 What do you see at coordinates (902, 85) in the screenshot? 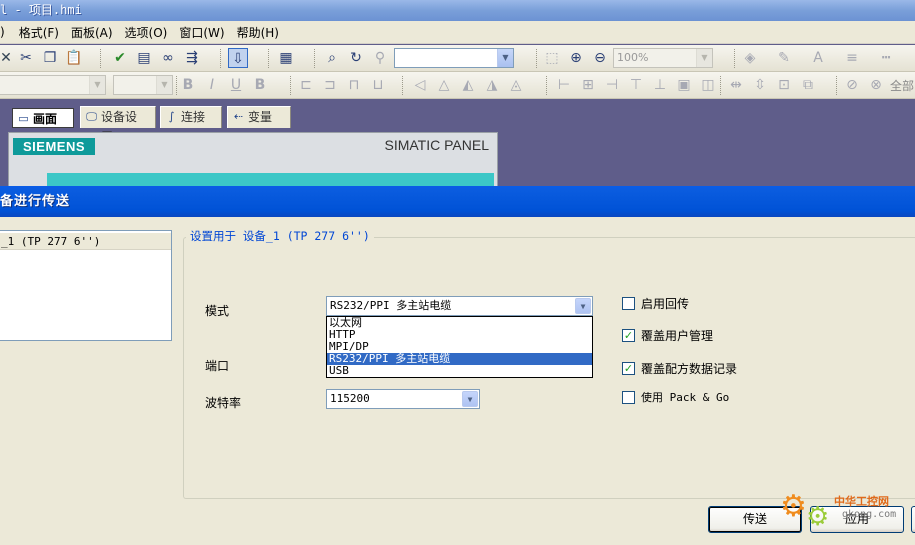
I see `select-all-label: 全部` at bounding box center [902, 85].